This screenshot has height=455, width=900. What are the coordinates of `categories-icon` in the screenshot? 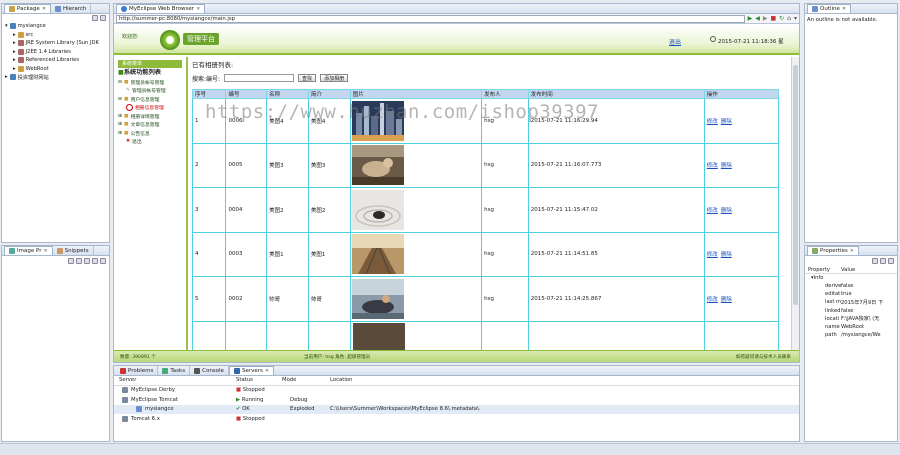 It's located at (875, 261).